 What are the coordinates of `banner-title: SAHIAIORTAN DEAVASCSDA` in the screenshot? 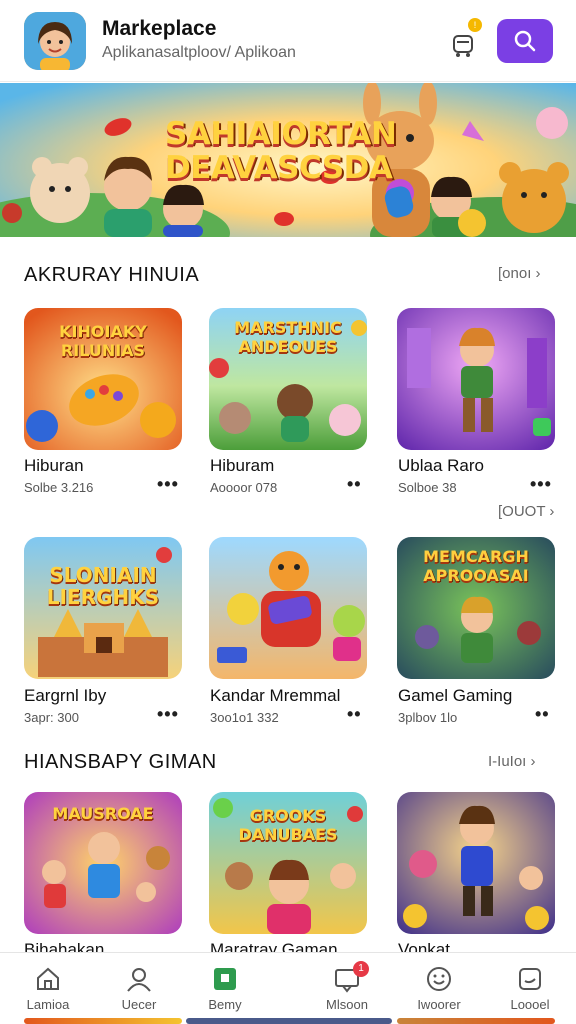 It's located at (281, 151).